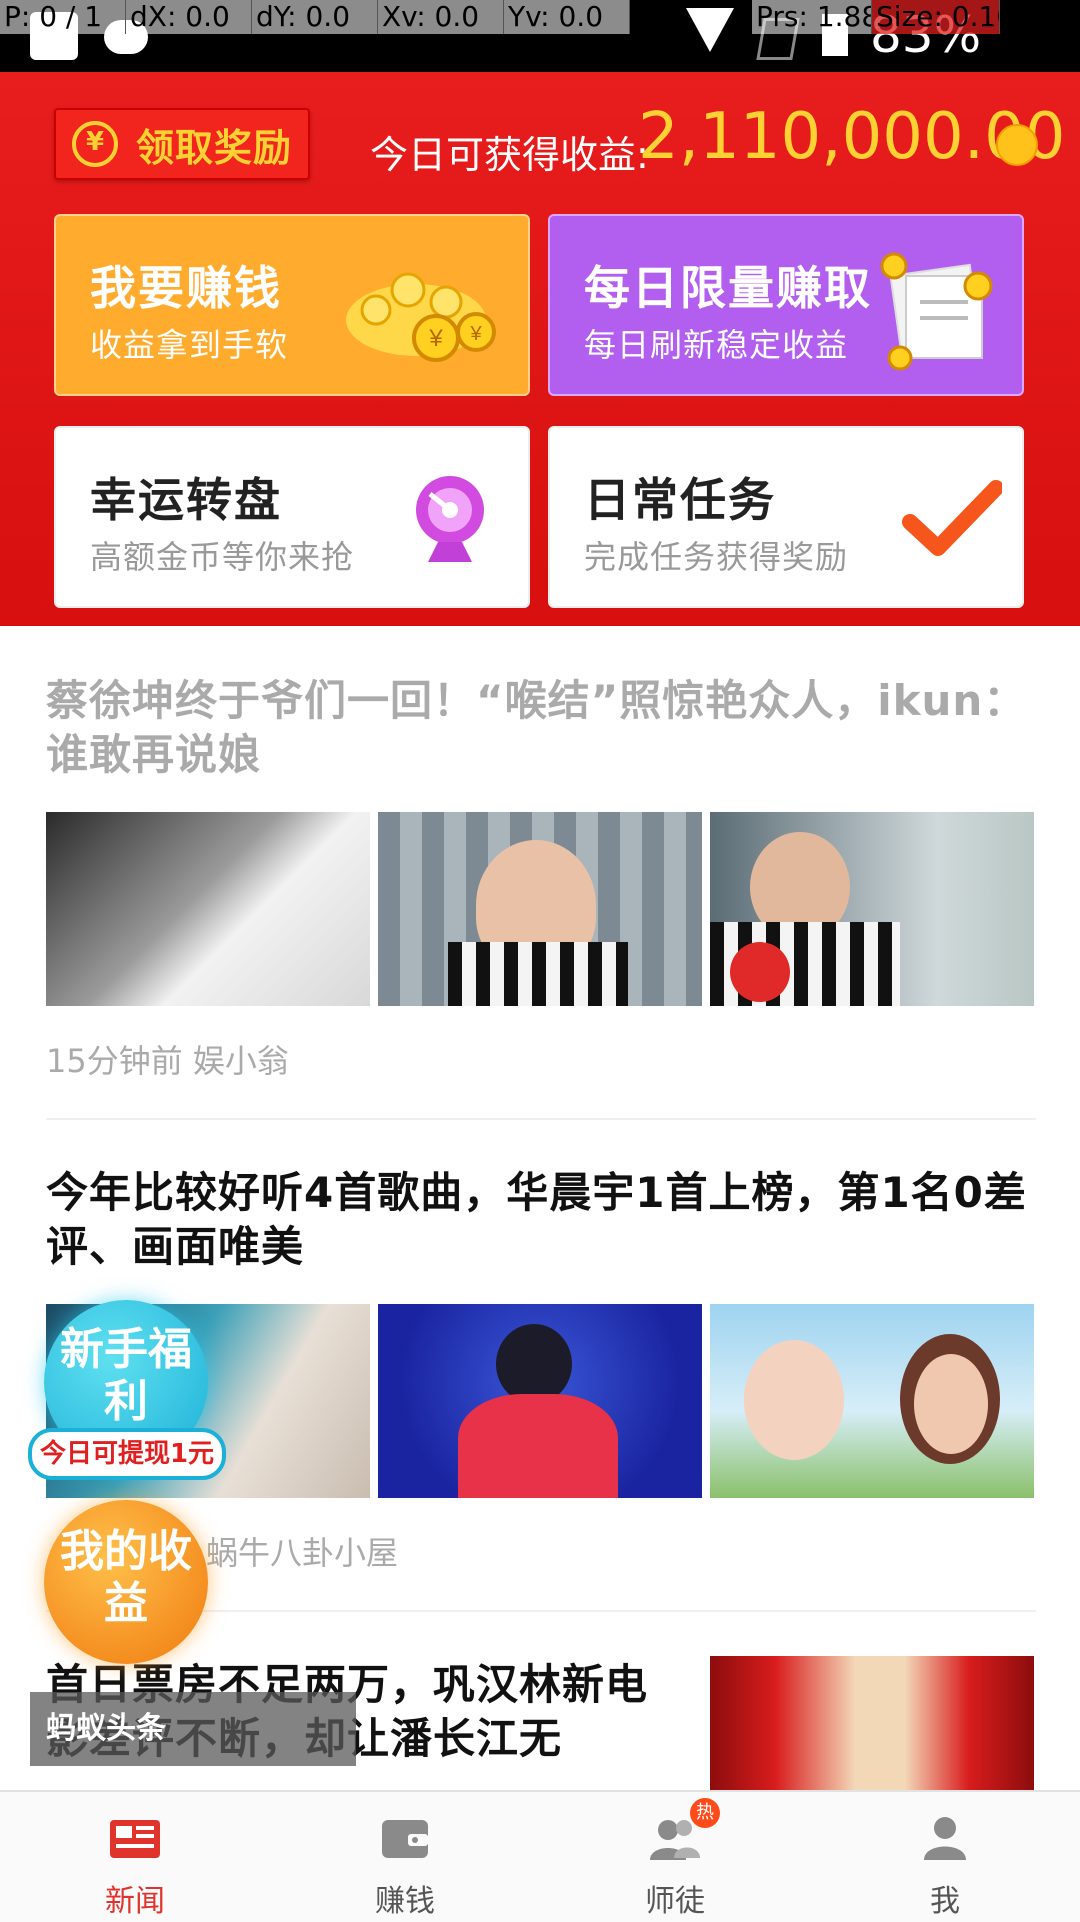 Image resolution: width=1080 pixels, height=1922 pixels. Describe the element at coordinates (95, 144) in the screenshot. I see `alarm-clock-icon` at that location.